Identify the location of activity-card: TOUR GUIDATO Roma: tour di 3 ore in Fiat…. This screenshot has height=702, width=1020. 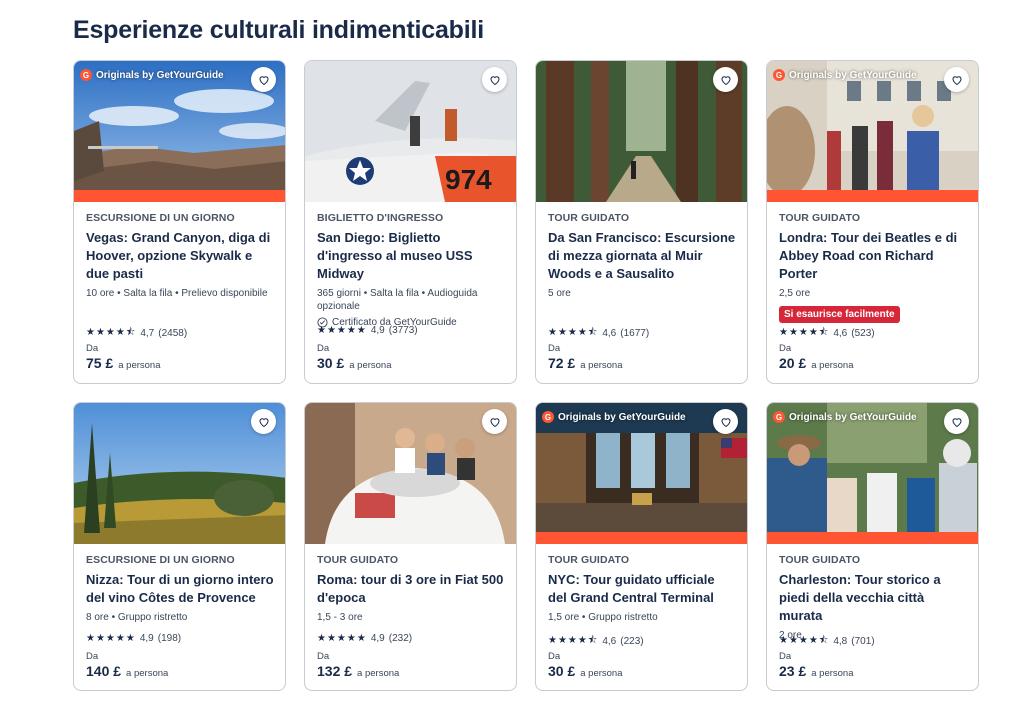
(410, 546).